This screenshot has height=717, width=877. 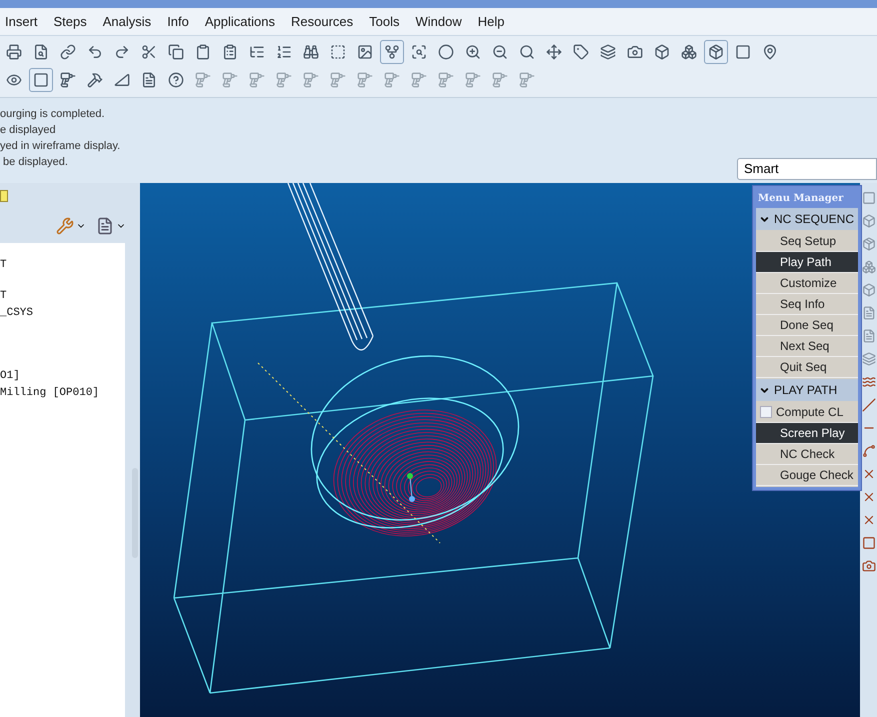 What do you see at coordinates (14, 52) in the screenshot?
I see `print-icon` at bounding box center [14, 52].